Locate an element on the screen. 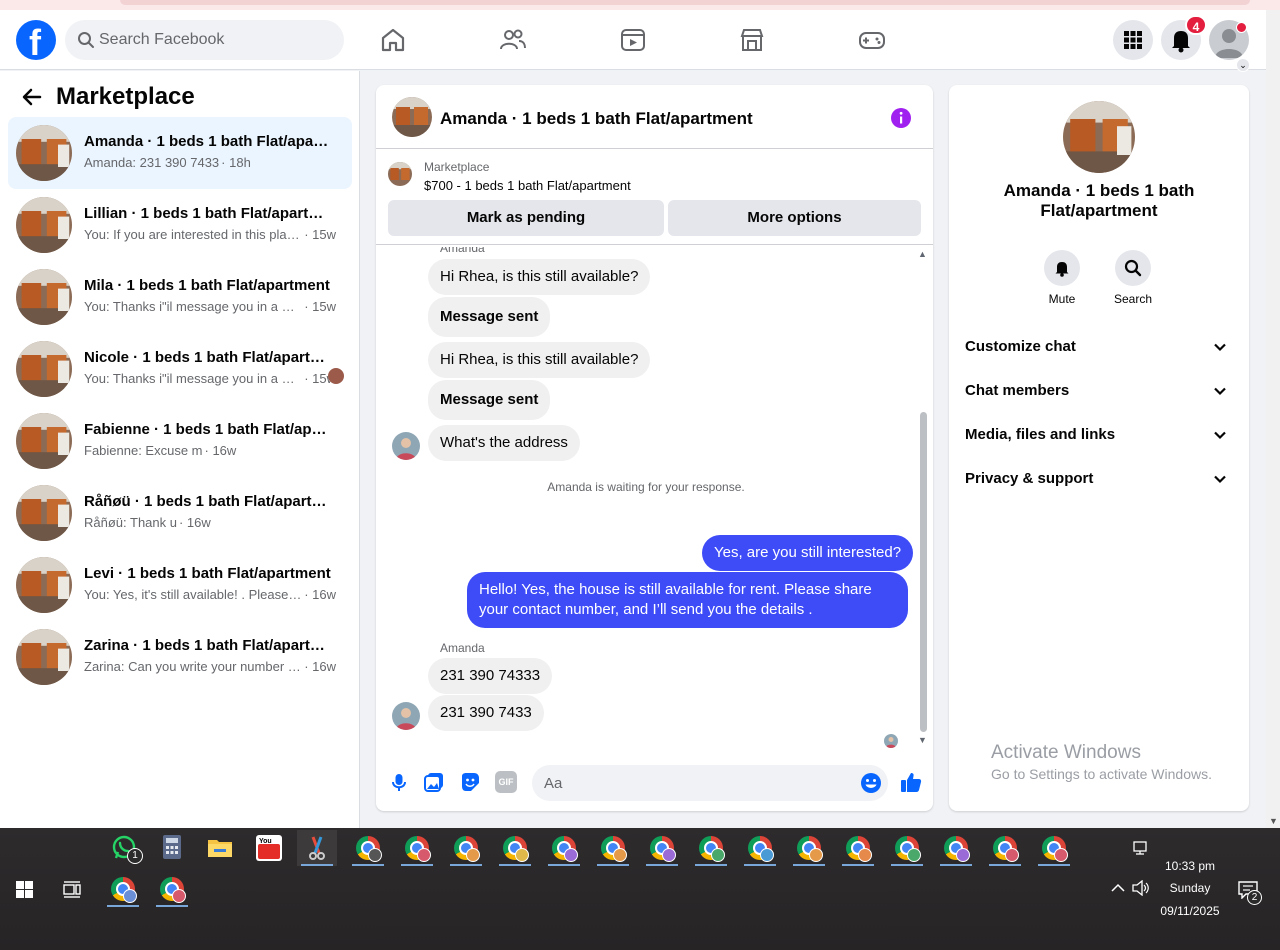 This screenshot has height=950, width=1280. search-in-chat-button is located at coordinates (1133, 268).